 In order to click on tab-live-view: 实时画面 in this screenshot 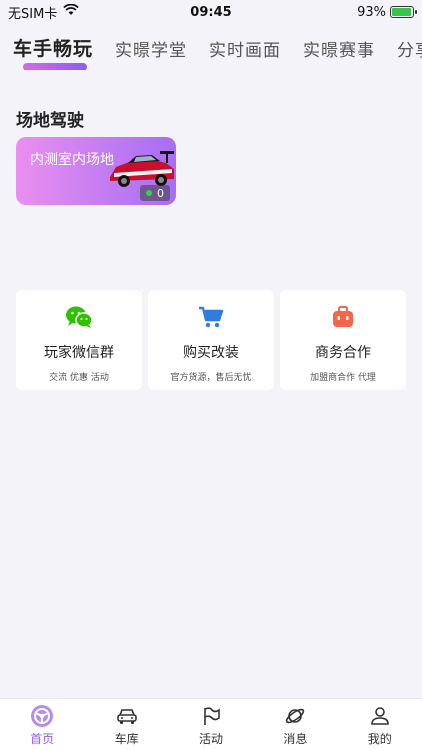, I will do `click(245, 45)`.